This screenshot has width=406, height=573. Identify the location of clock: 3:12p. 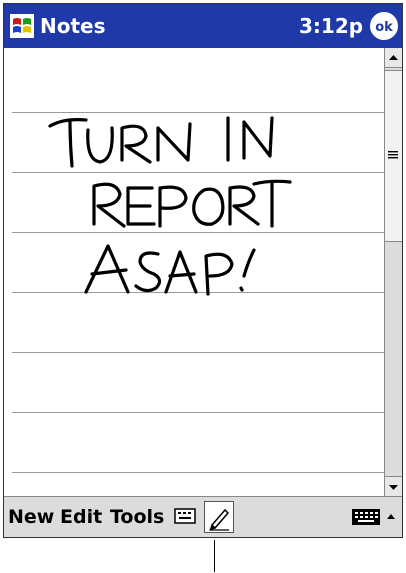
(331, 26).